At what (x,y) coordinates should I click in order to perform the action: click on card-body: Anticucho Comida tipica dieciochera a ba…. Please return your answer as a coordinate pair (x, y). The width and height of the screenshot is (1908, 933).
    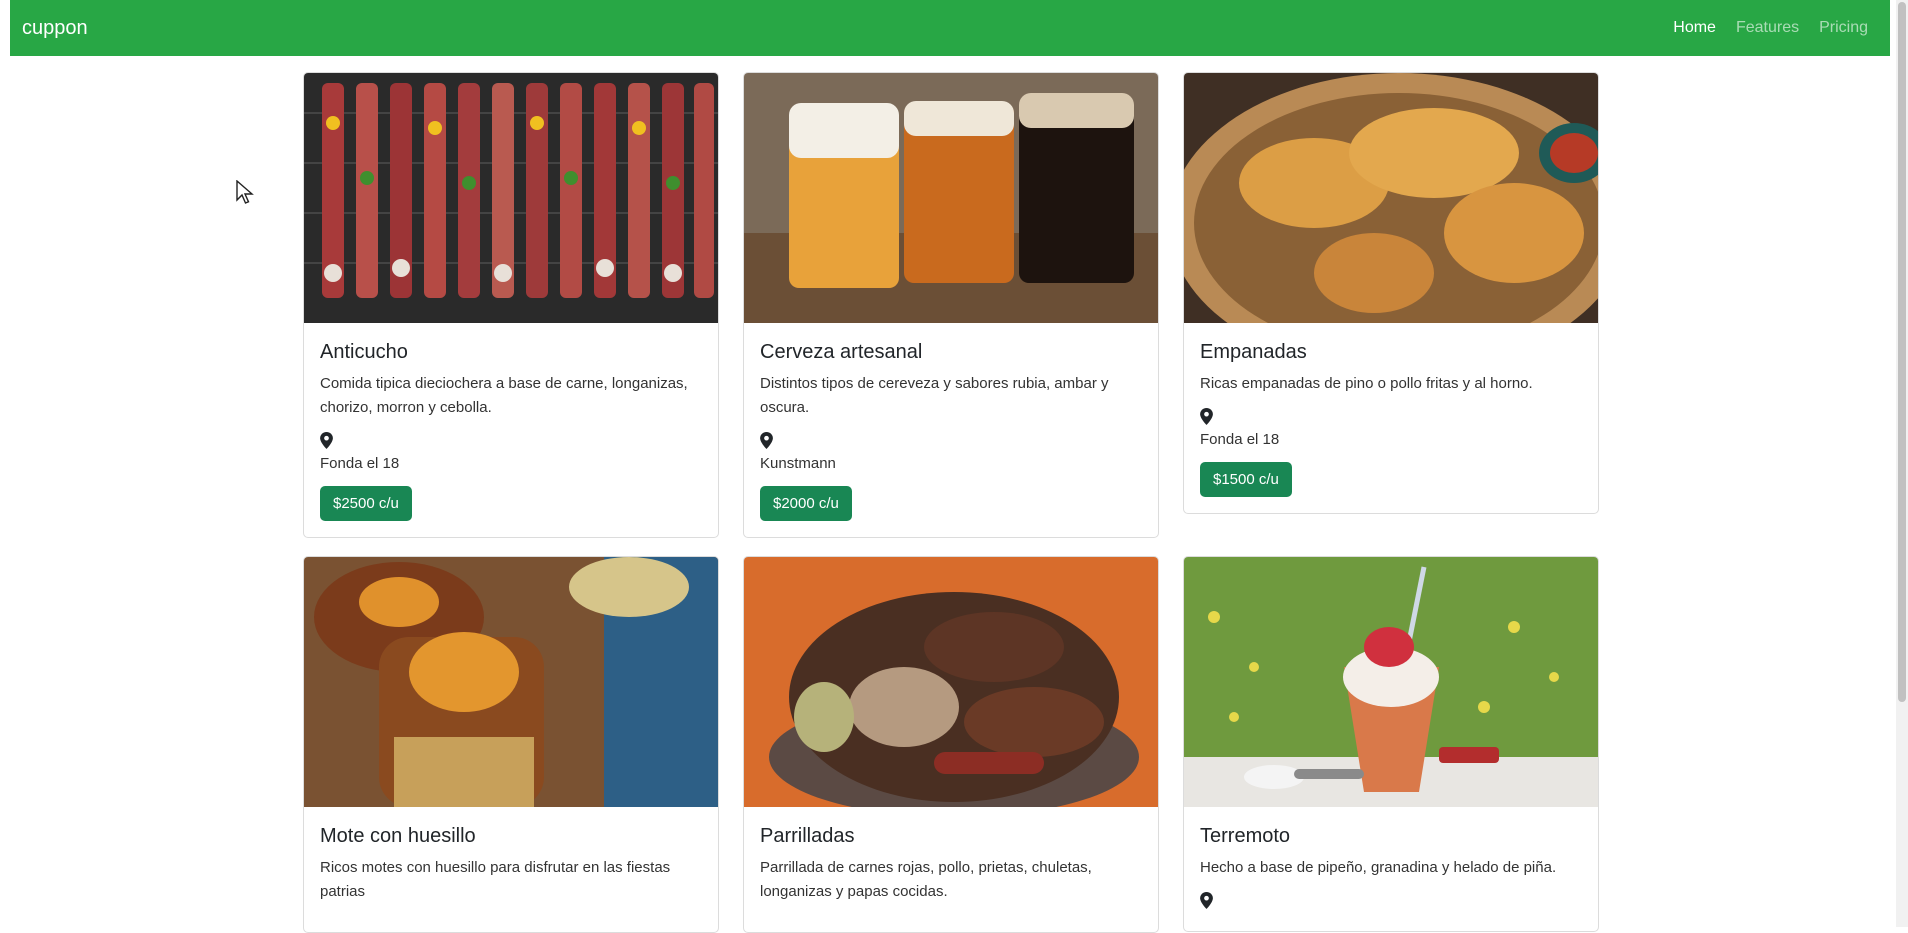
    Looking at the image, I should click on (511, 430).